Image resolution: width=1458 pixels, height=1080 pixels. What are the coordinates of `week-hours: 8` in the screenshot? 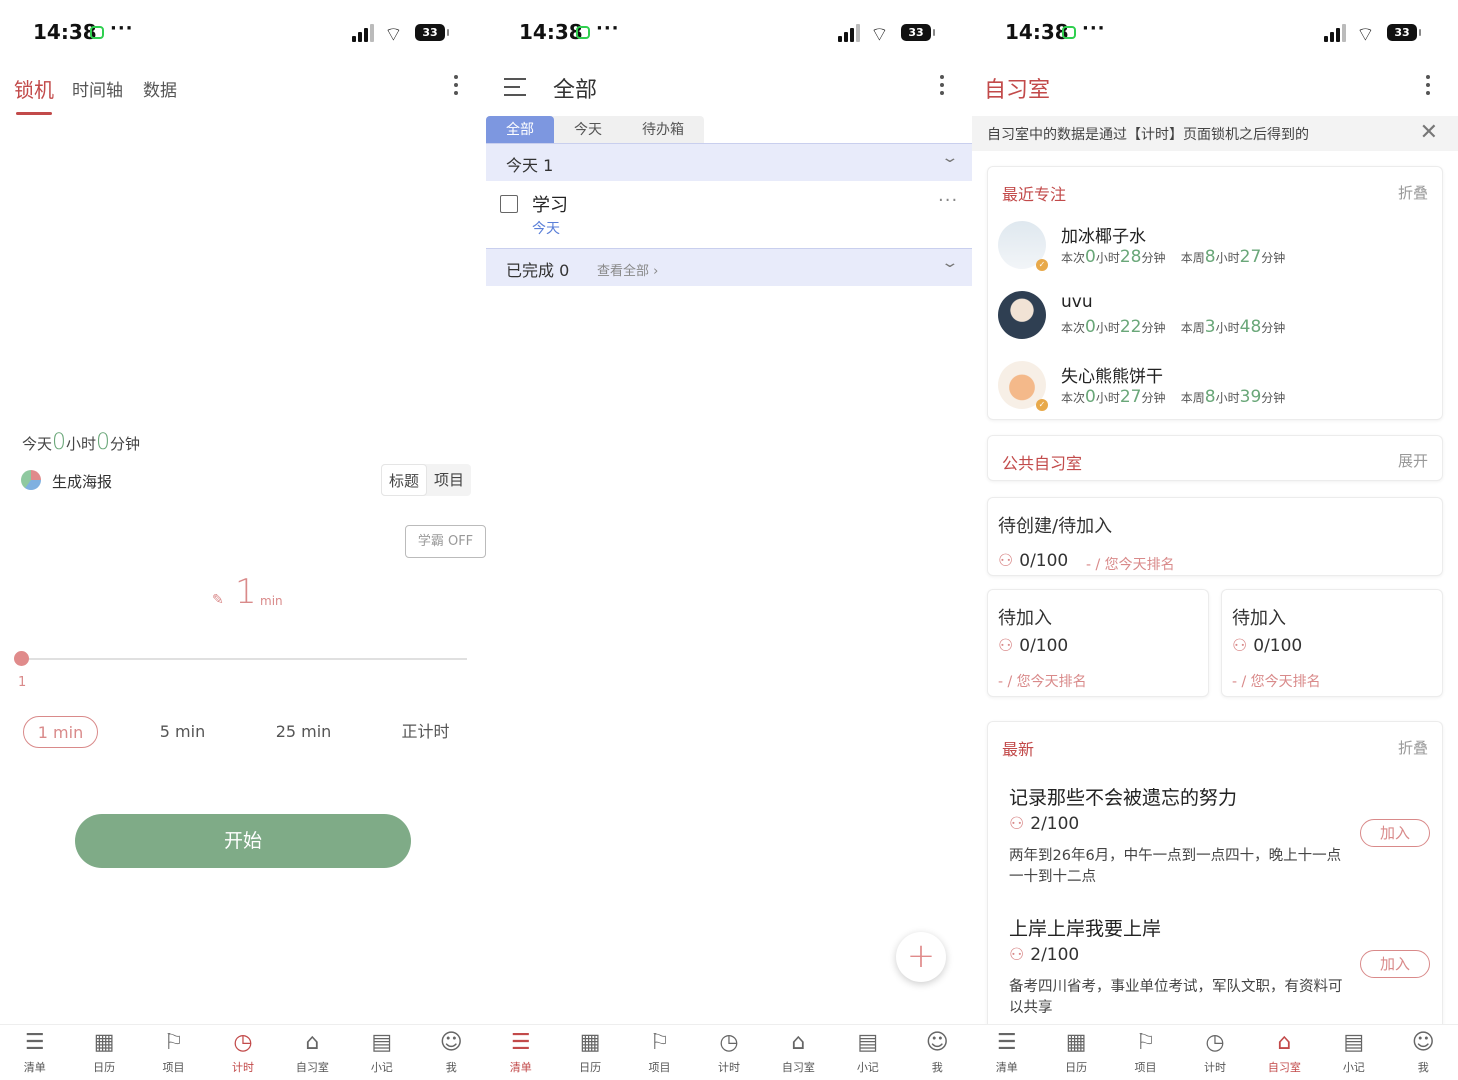 It's located at (1210, 257).